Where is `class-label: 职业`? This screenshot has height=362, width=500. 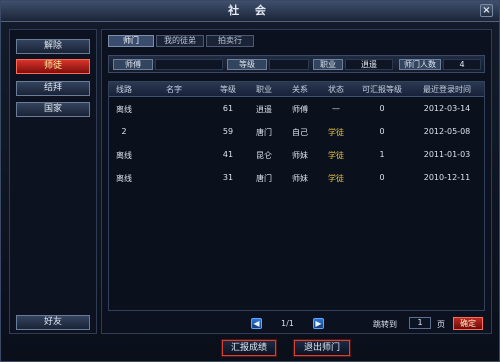
class-label: 职业 is located at coordinates (328, 64).